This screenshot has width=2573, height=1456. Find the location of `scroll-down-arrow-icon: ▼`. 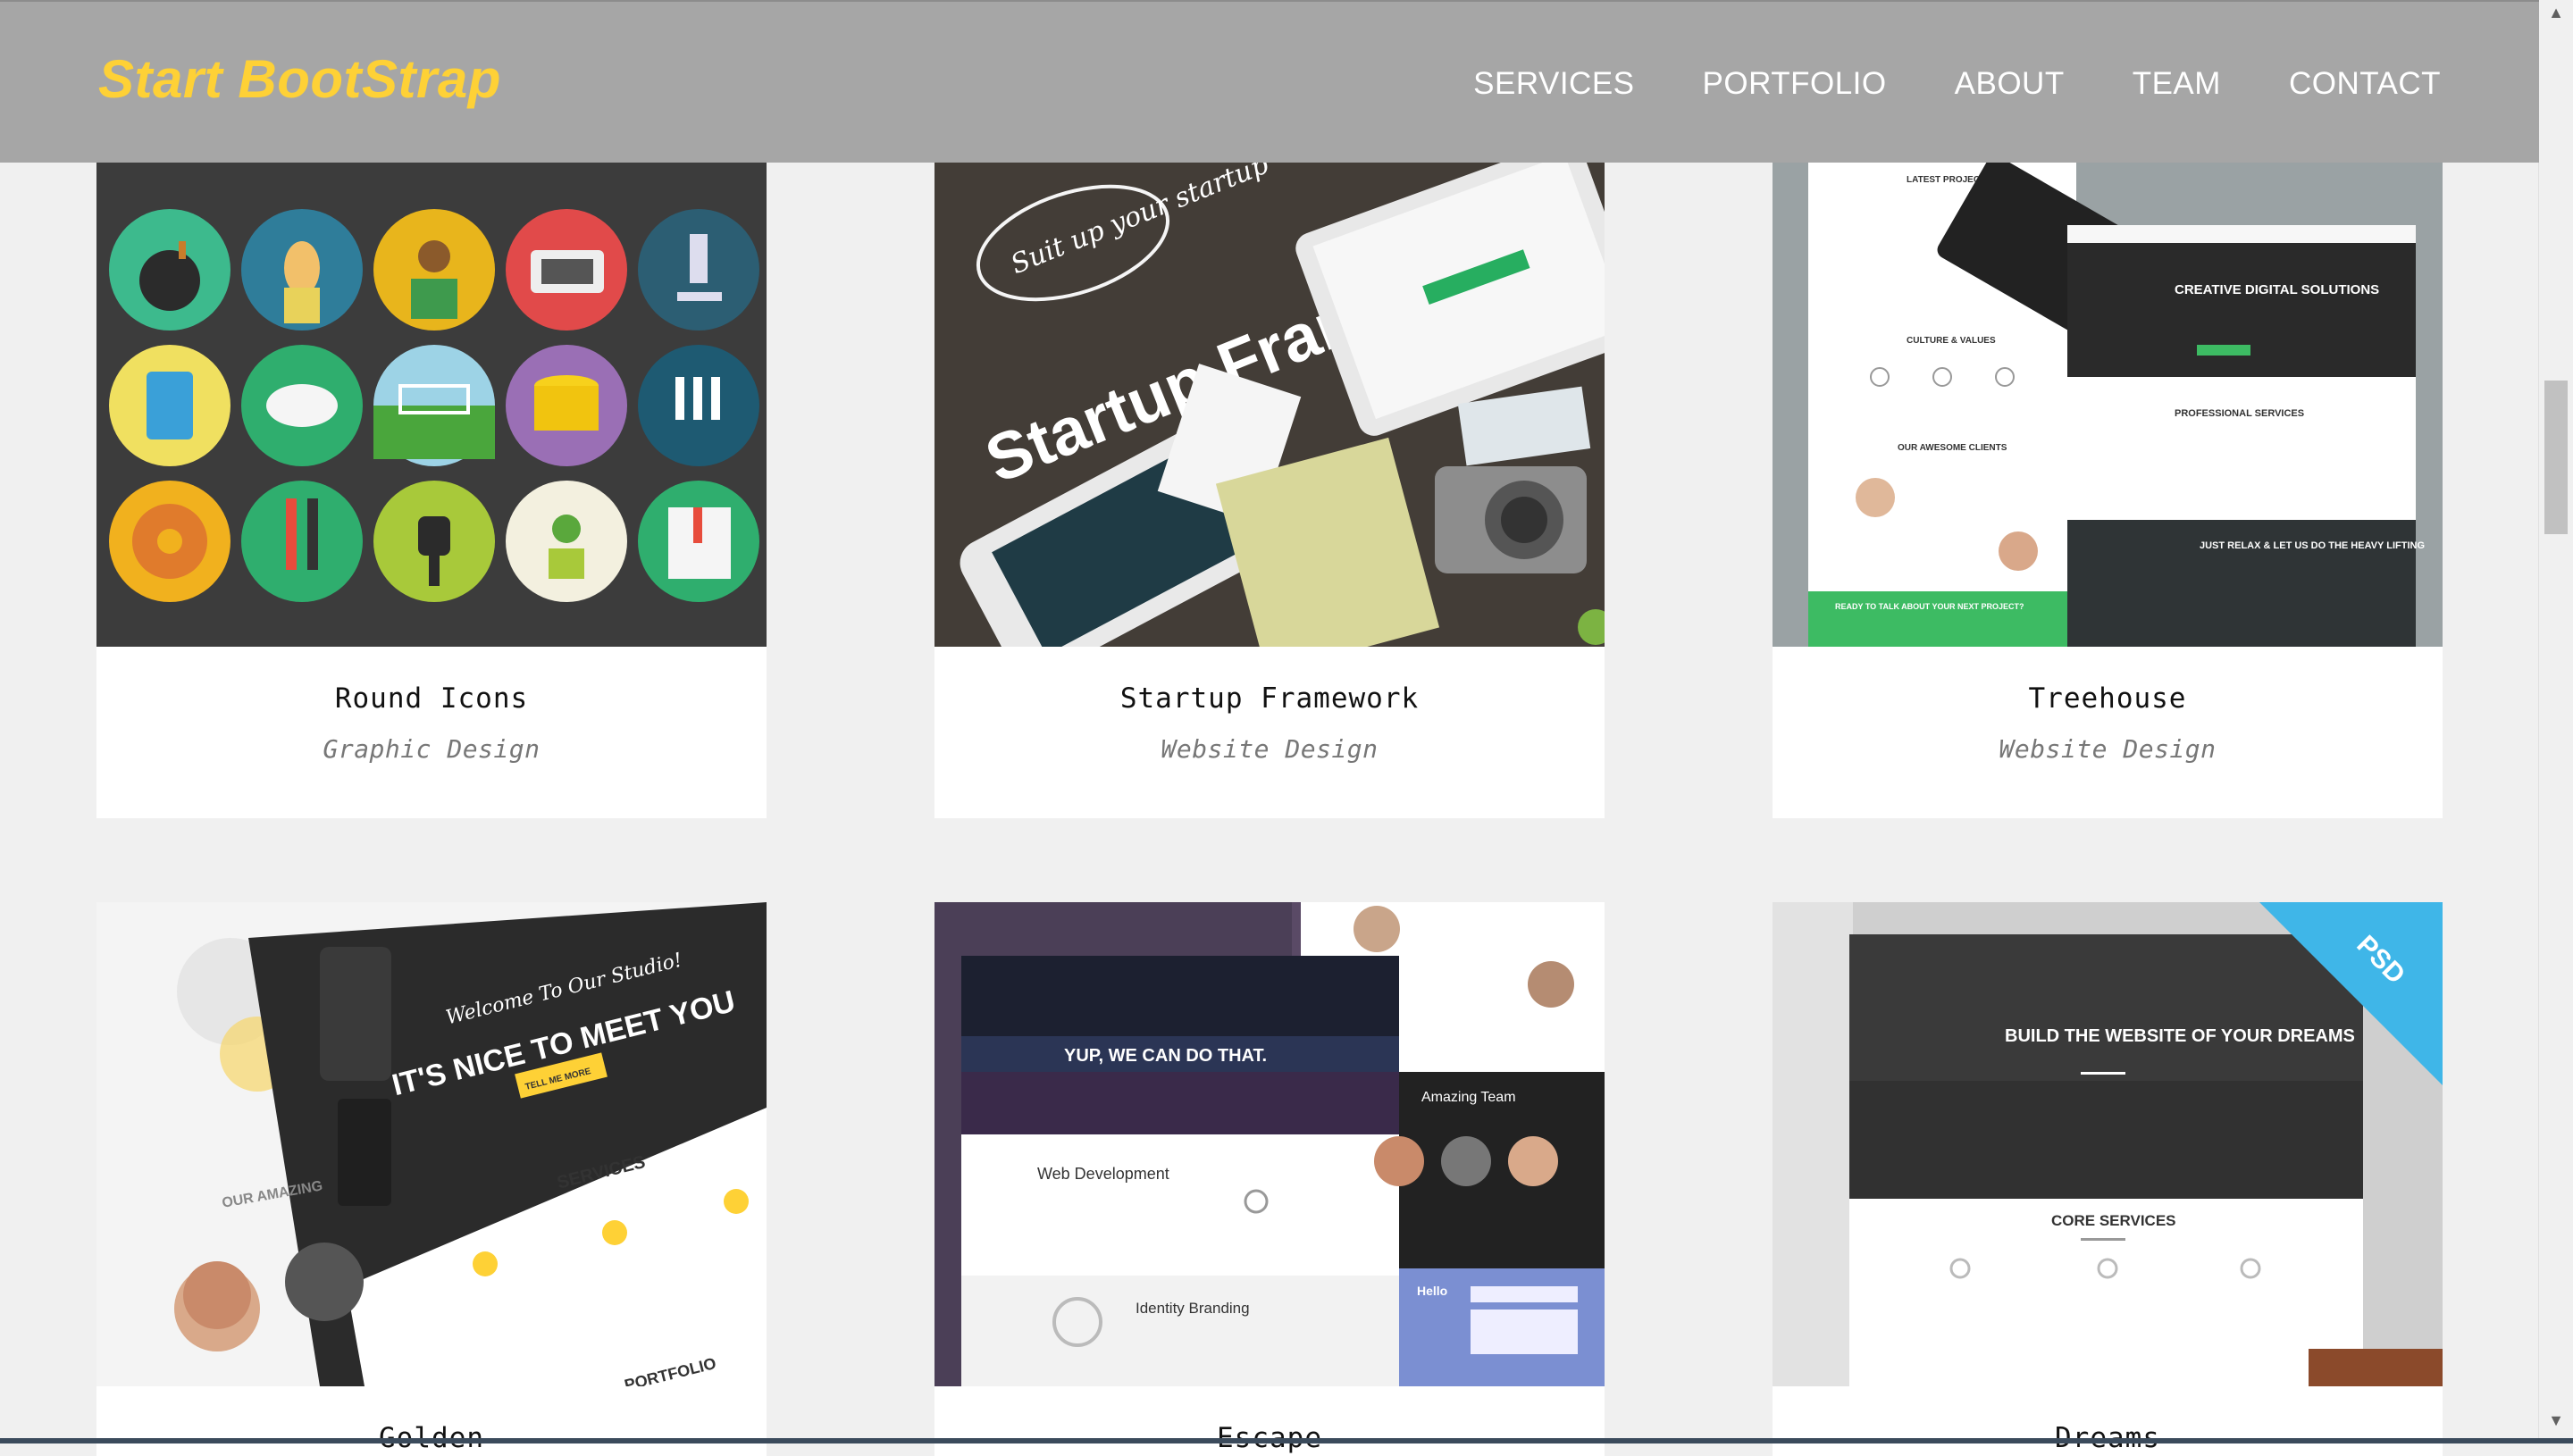

scroll-down-arrow-icon: ▼ is located at coordinates (2556, 1420).